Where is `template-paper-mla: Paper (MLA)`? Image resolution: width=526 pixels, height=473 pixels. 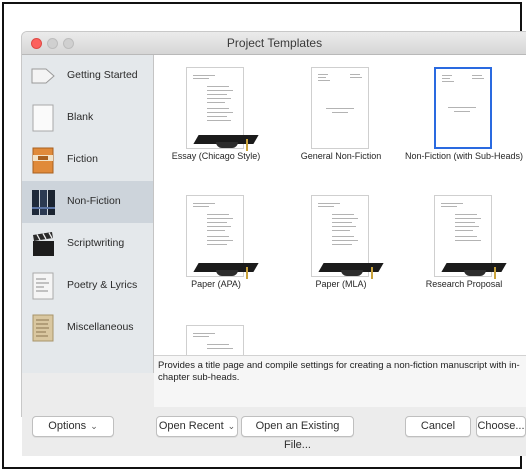
template-paper-mla: Paper (MLA) is located at coordinates (341, 249).